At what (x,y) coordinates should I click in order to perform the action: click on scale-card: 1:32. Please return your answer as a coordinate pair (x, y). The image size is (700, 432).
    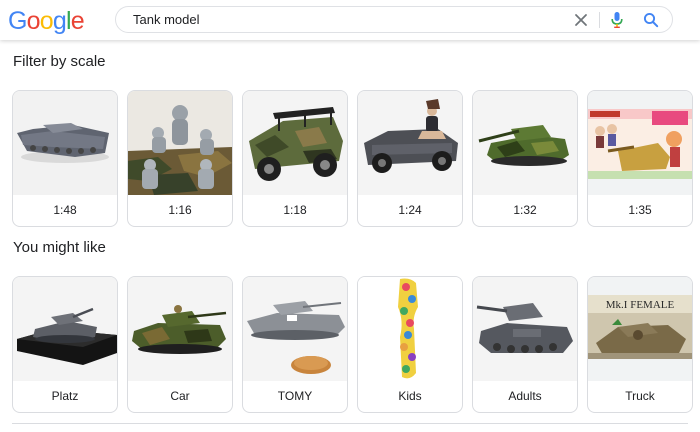
    Looking at the image, I should click on (525, 158).